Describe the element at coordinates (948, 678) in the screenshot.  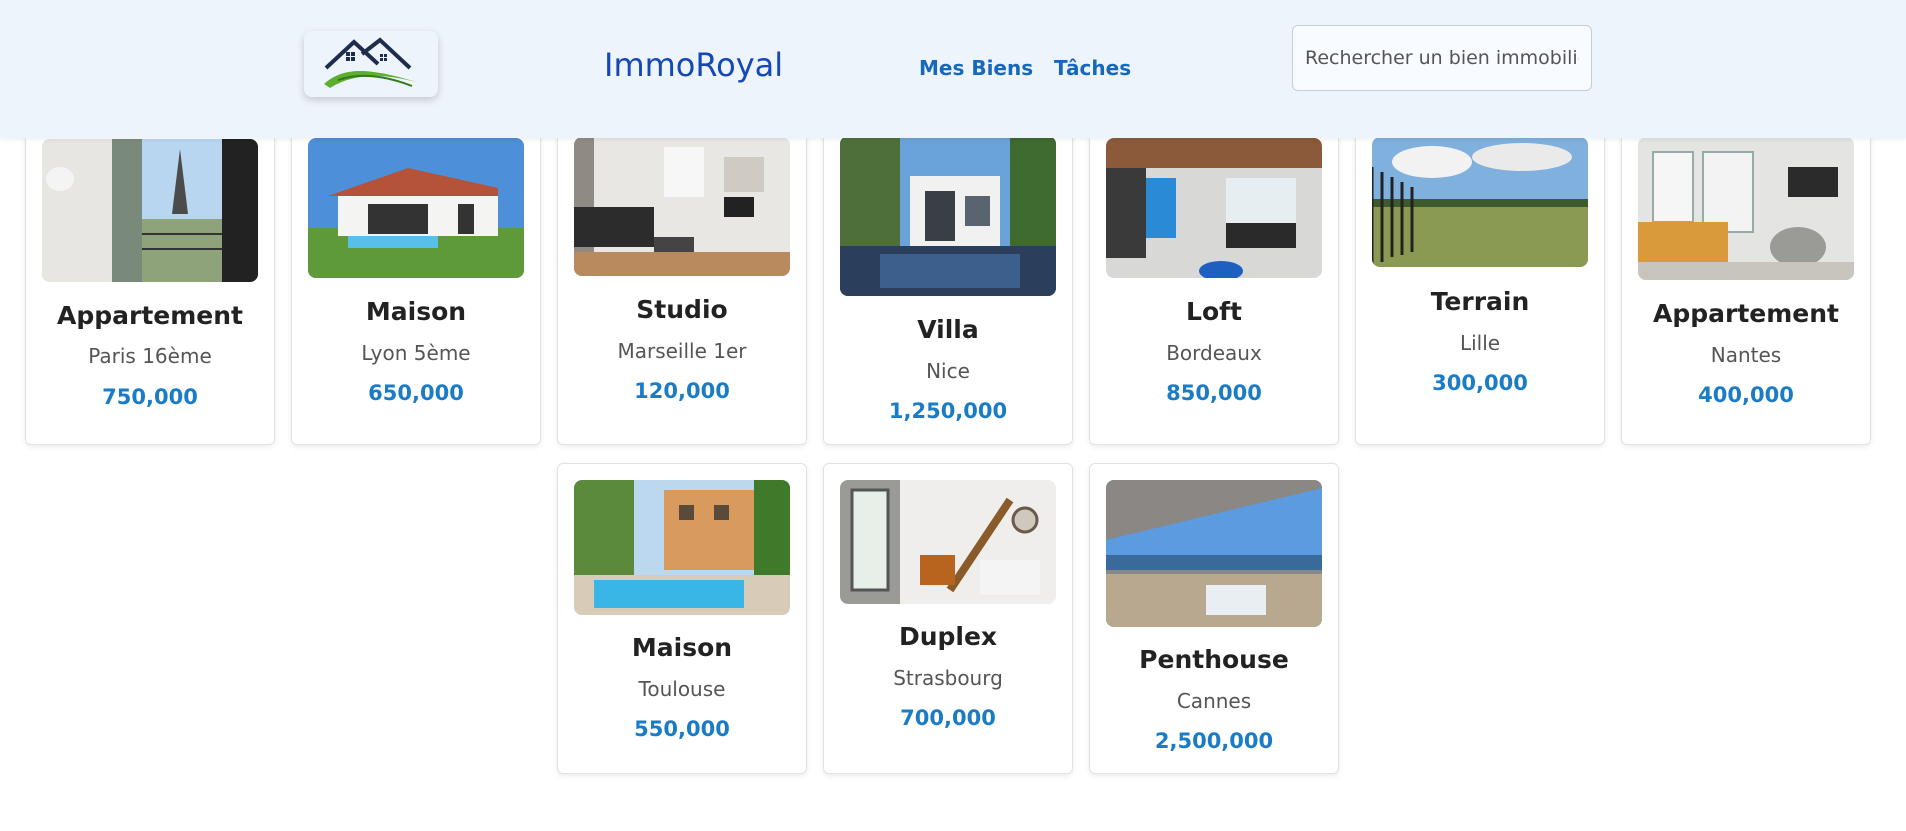
I see `property-location: Strasbourg` at that location.